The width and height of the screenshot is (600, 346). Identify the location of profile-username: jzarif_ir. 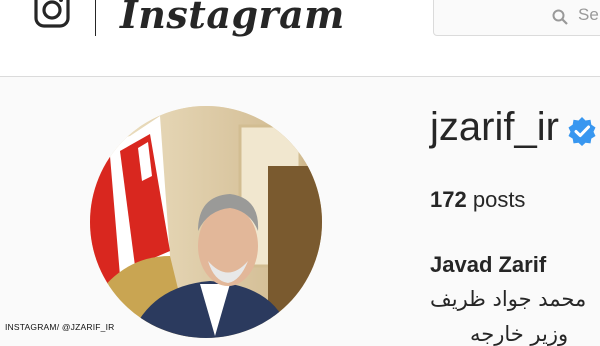
(494, 127).